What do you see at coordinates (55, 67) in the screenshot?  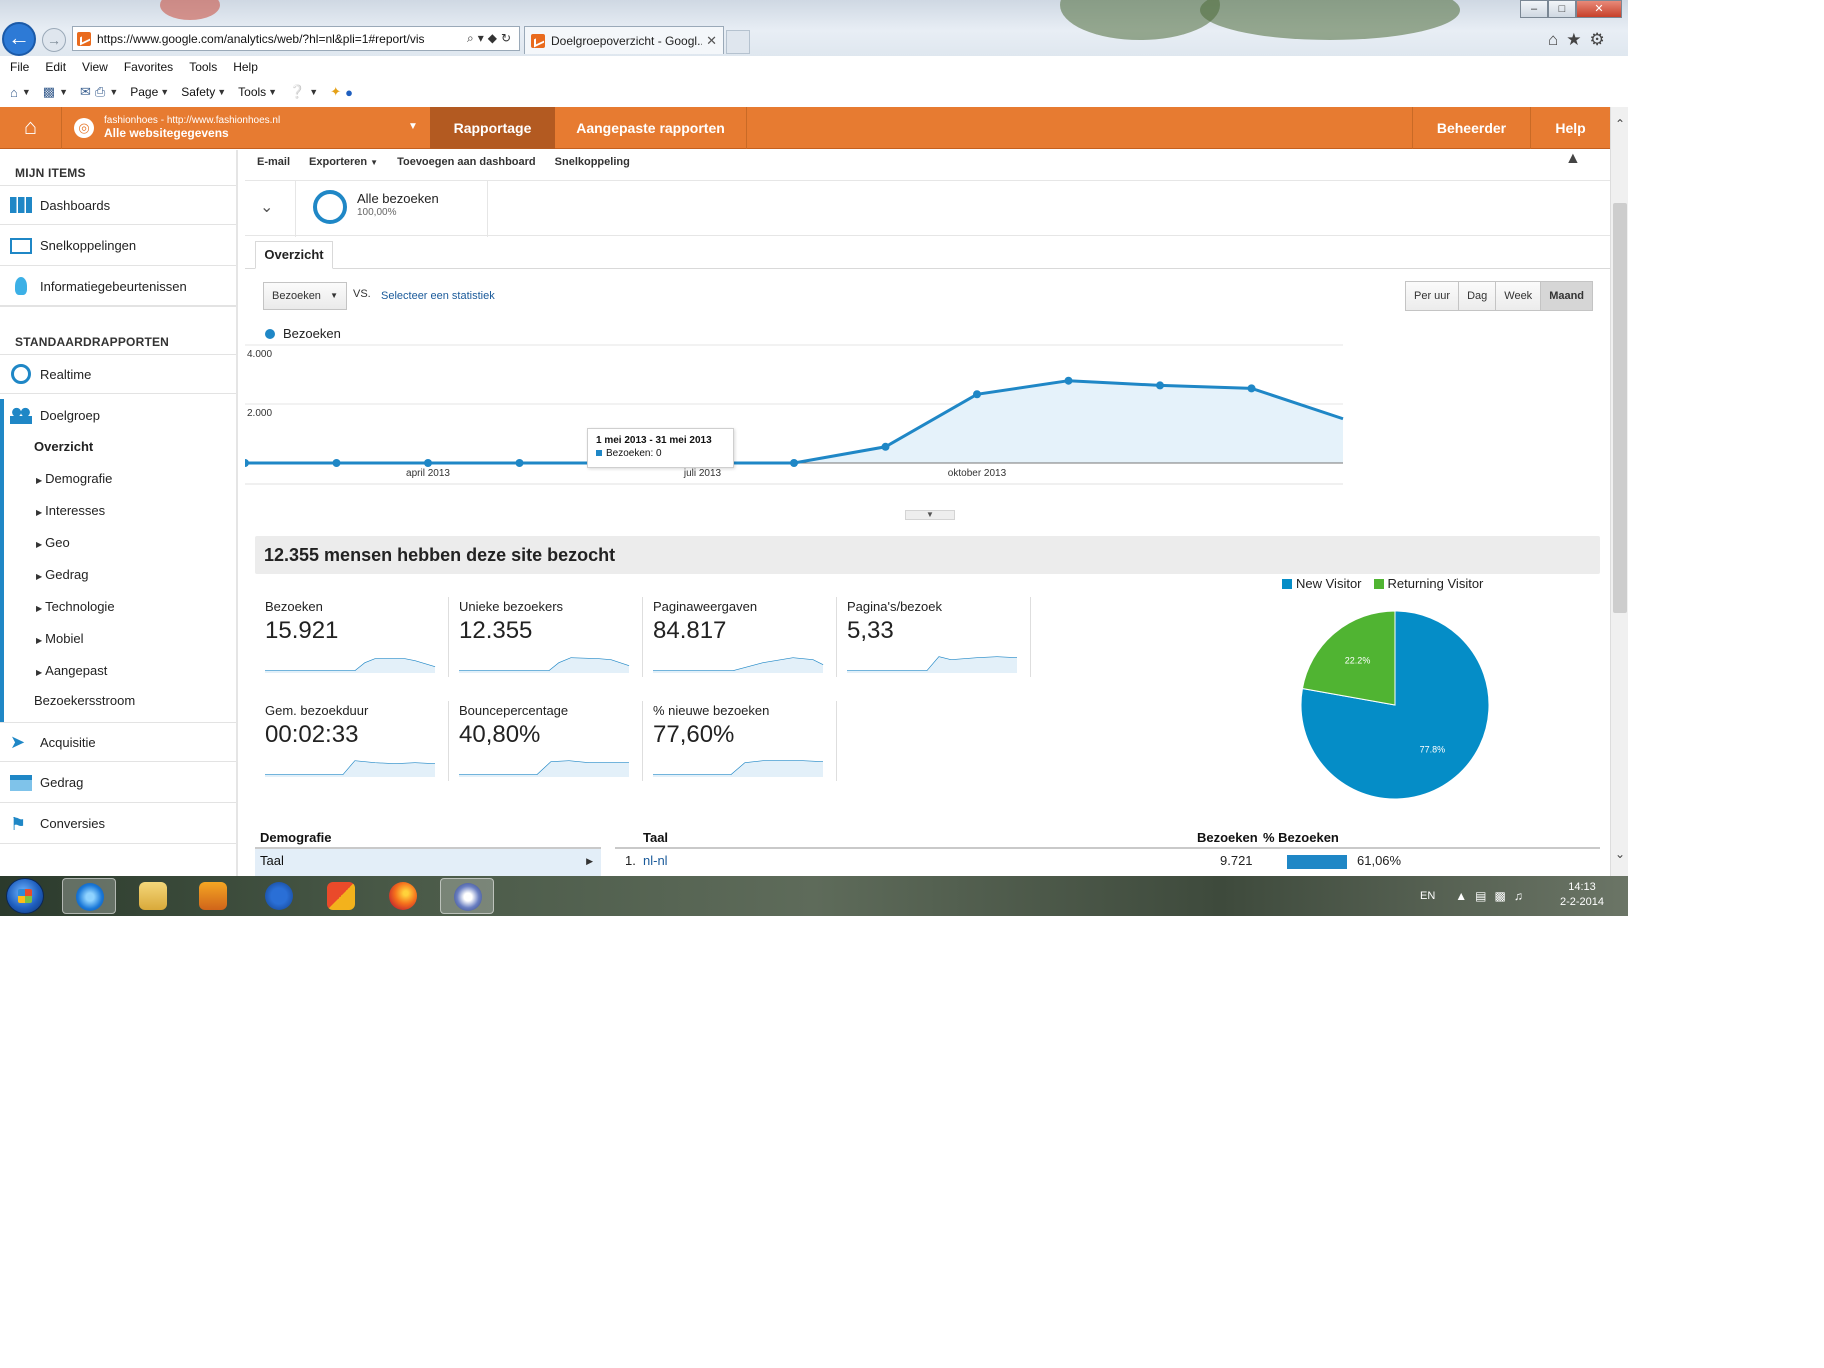 I see `menu-edit: Edit` at bounding box center [55, 67].